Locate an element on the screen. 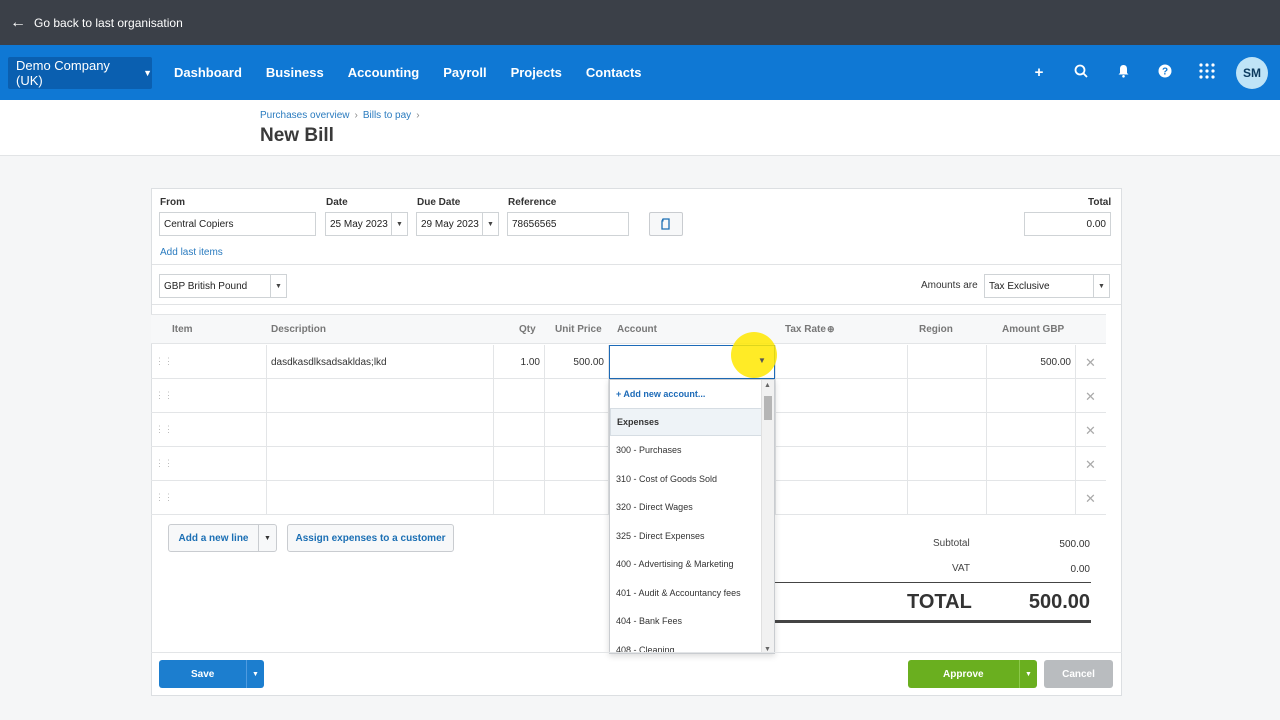 Image resolution: width=1280 pixels, height=720 pixels. description-cell: dasdkasdlksadsakldas;lkd is located at coordinates (380, 362).